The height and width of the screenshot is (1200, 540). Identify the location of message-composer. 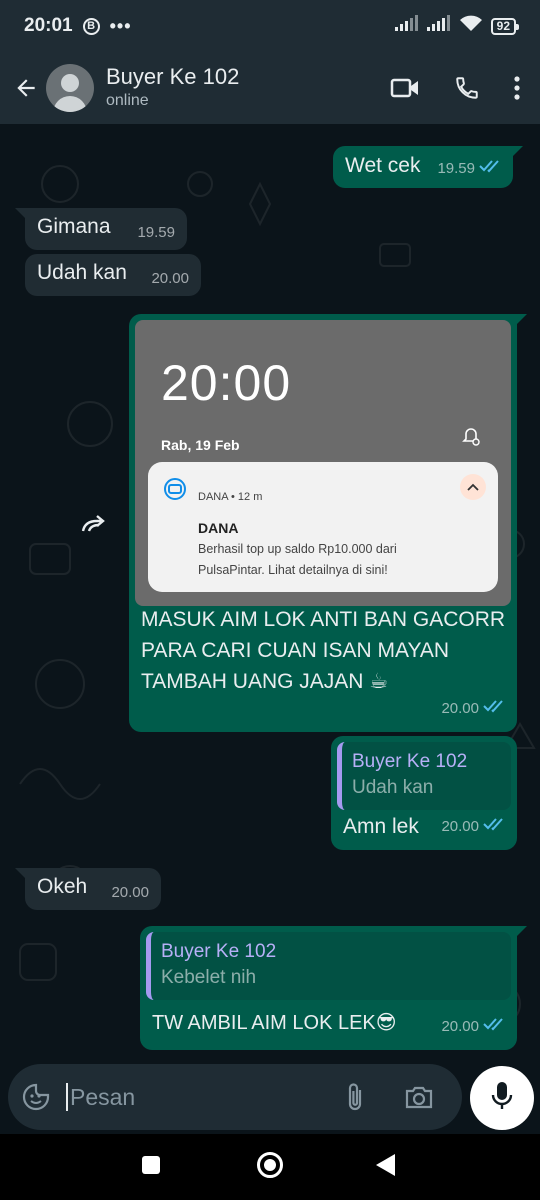
(270, 1099).